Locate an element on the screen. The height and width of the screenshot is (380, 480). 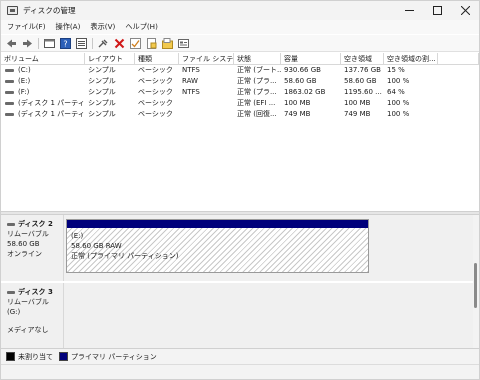
settings-button is located at coordinates (183, 43).